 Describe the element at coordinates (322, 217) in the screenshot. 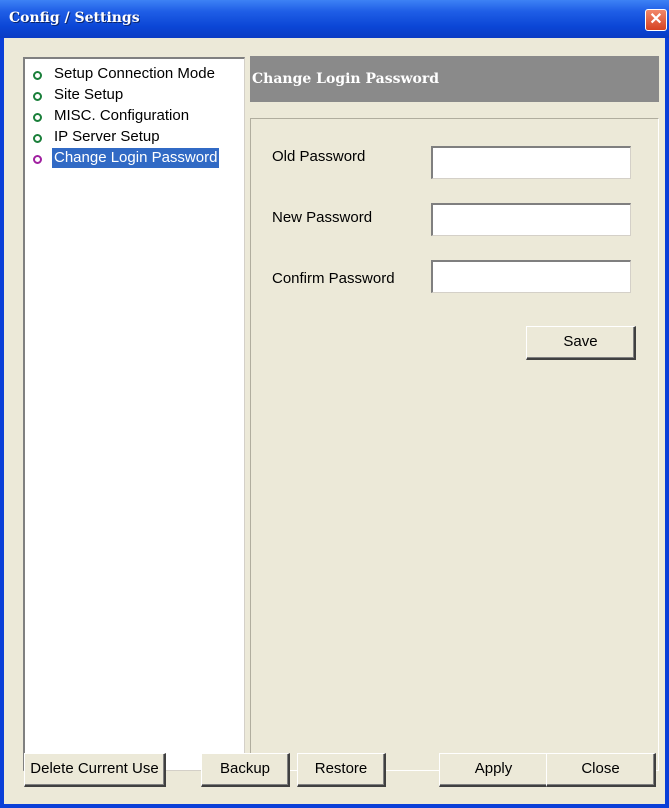

I see `new-password-label: New Password` at that location.